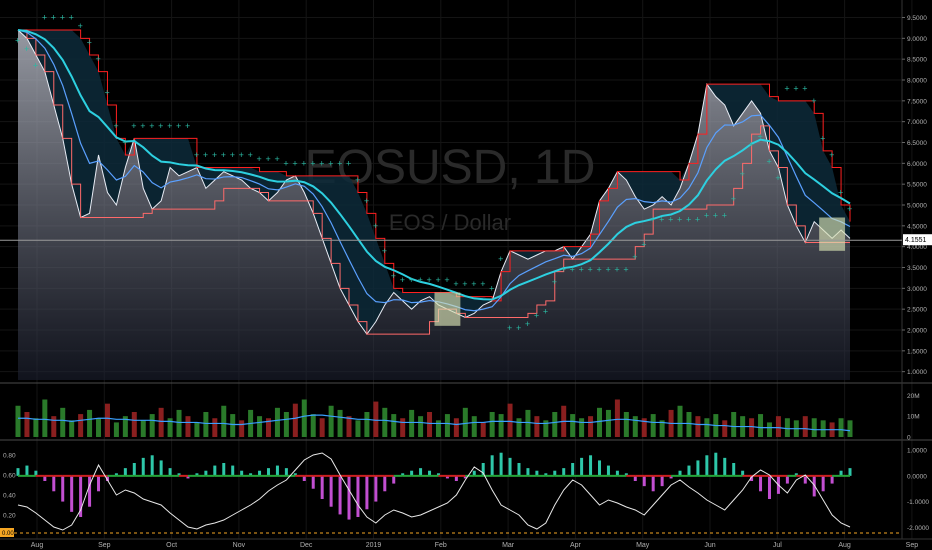 This screenshot has width=932, height=550. Describe the element at coordinates (917, 81) in the screenshot. I see `price-tick-label: 8.0000` at that location.